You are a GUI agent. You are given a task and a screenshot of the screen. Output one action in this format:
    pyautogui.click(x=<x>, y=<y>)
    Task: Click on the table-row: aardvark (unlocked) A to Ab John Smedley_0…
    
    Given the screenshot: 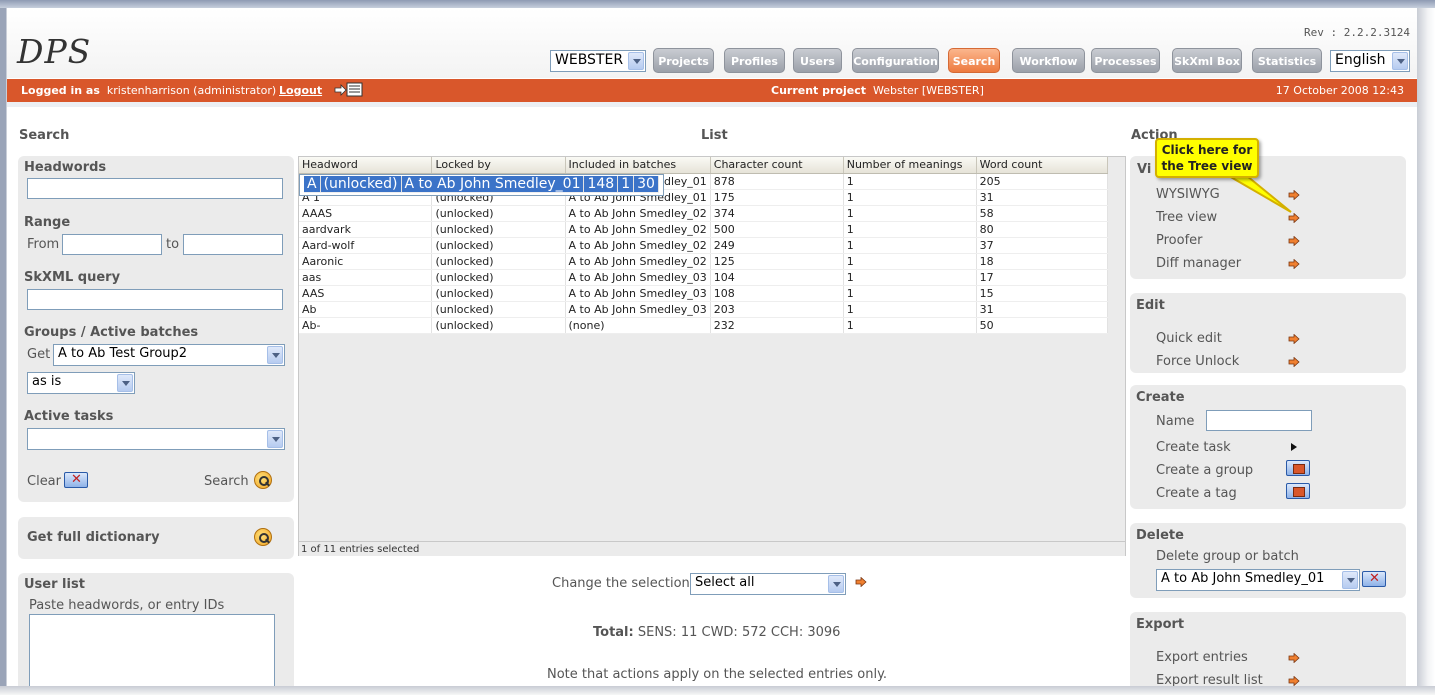 What is the action you would take?
    pyautogui.click(x=704, y=229)
    